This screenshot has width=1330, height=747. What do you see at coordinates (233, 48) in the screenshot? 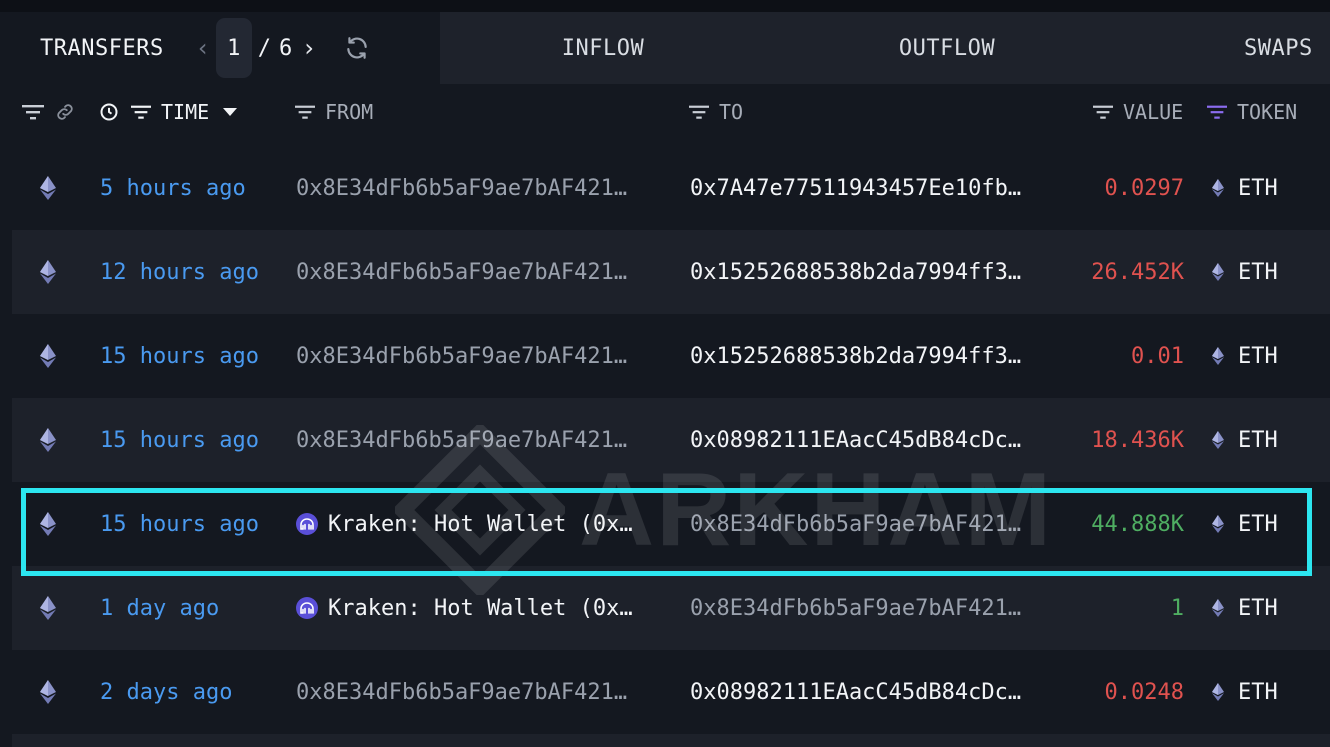
I see `current-page: 1` at bounding box center [233, 48].